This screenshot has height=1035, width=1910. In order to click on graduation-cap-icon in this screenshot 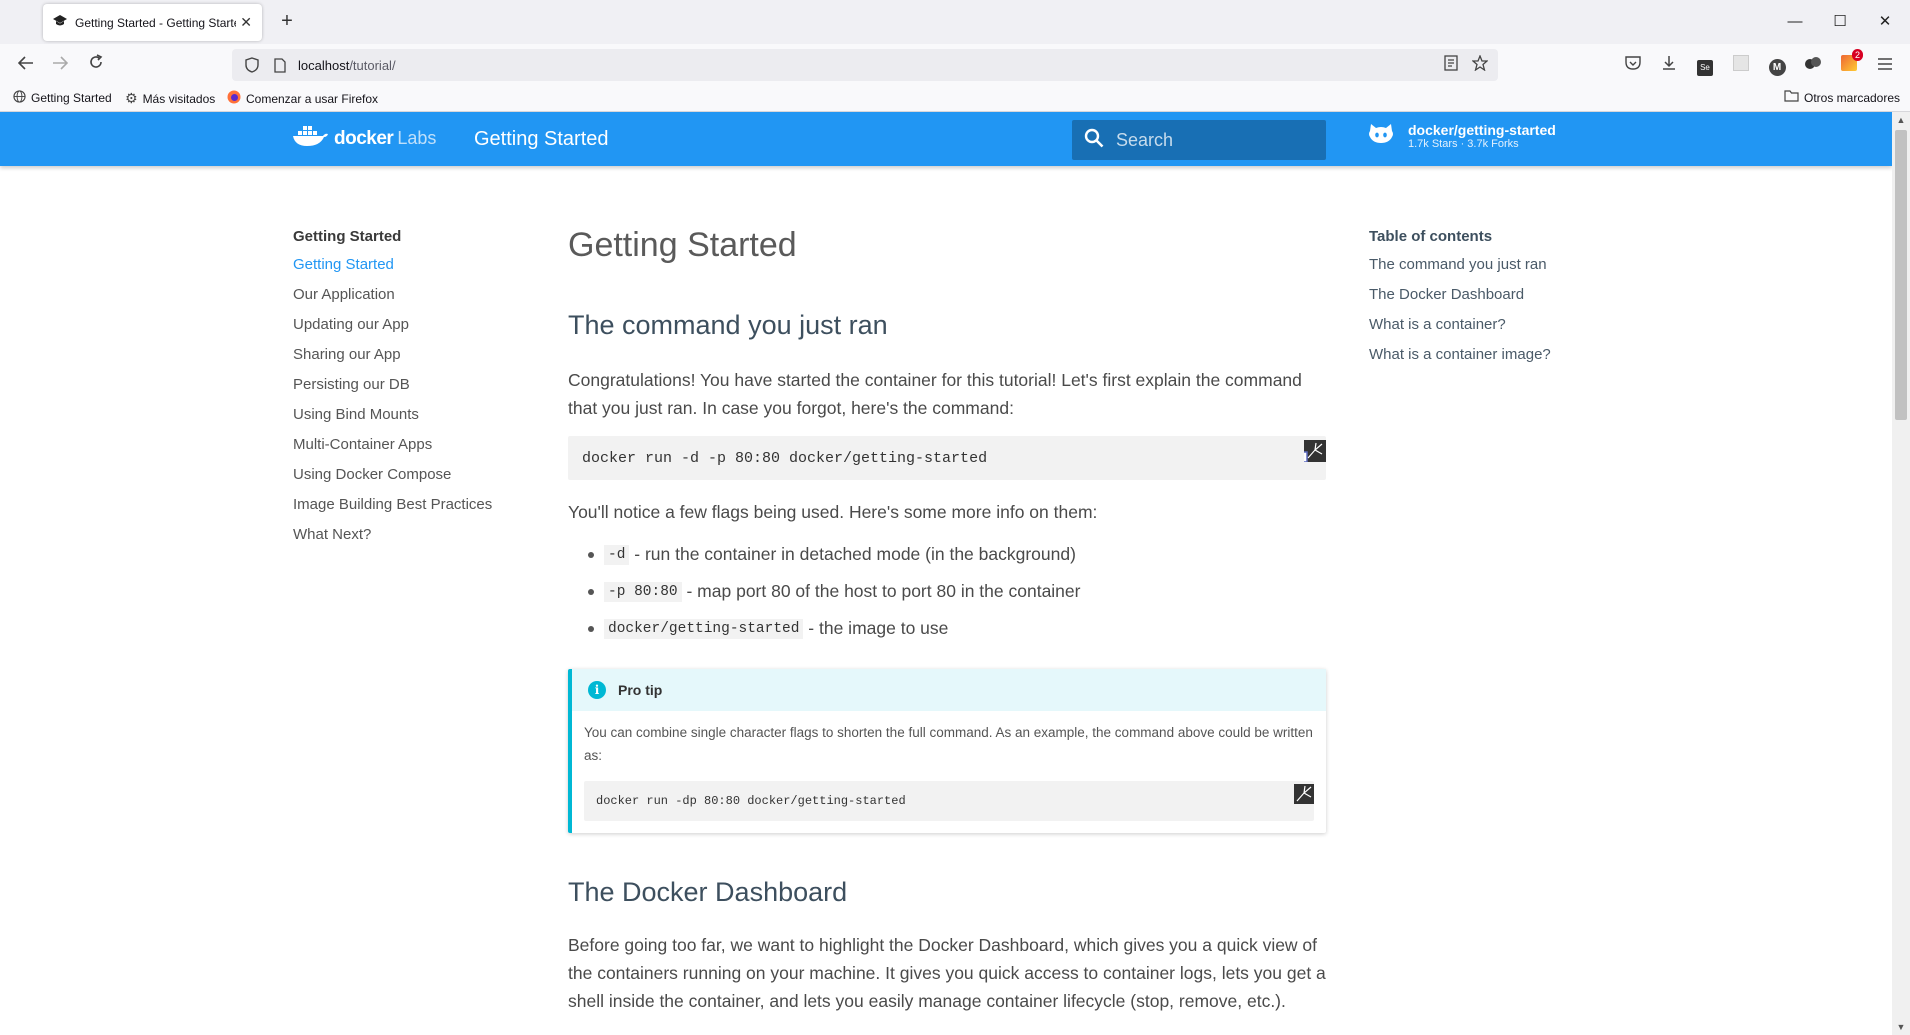, I will do `click(60, 22)`.